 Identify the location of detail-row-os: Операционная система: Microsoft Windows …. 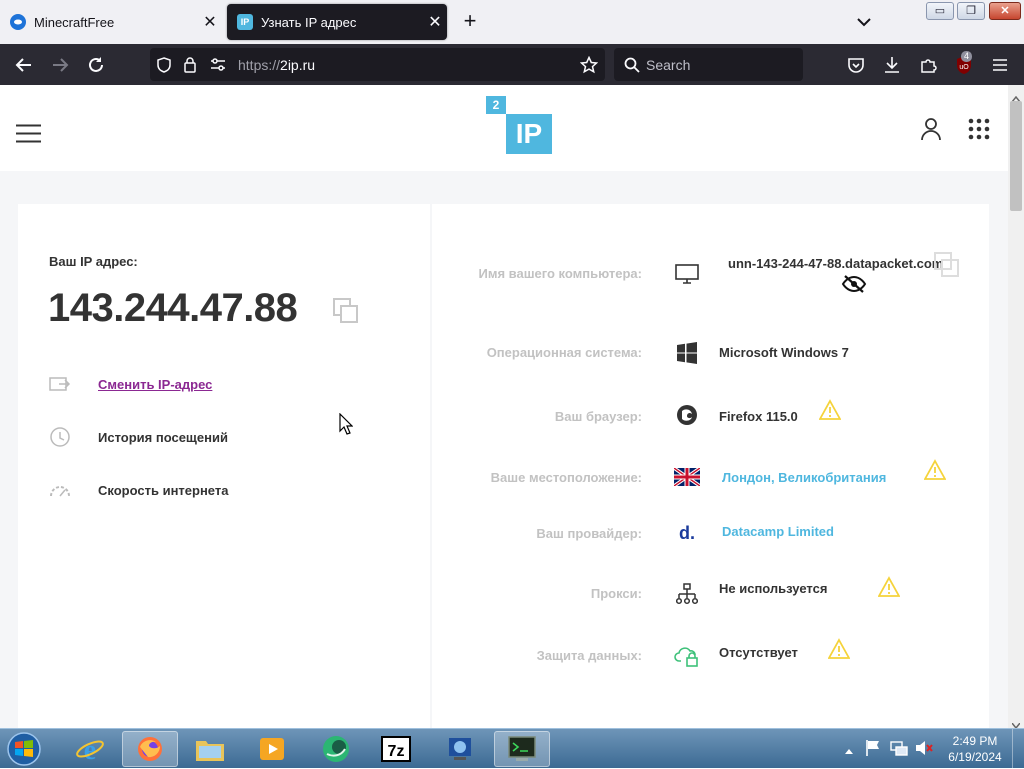
(710, 396).